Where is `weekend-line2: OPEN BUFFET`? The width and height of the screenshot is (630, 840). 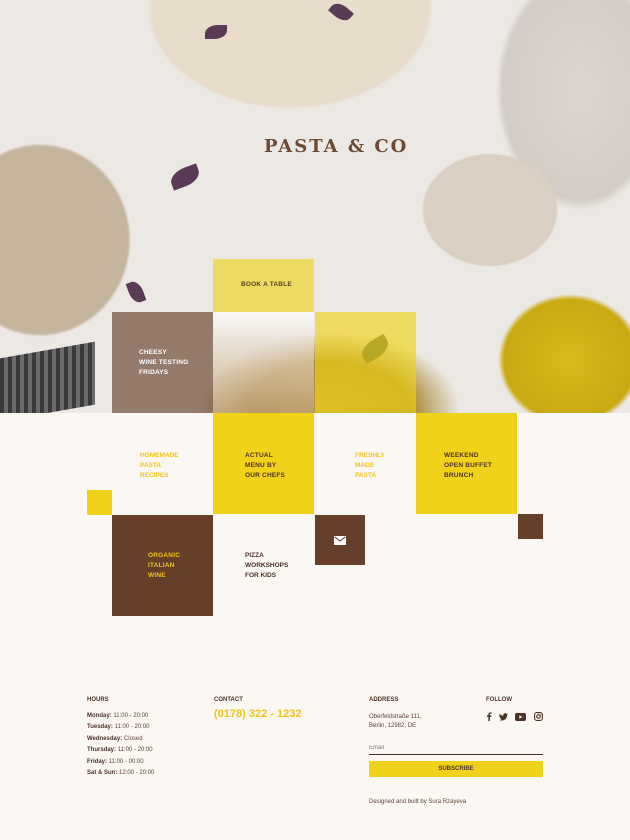 weekend-line2: OPEN BUFFET is located at coordinates (468, 465).